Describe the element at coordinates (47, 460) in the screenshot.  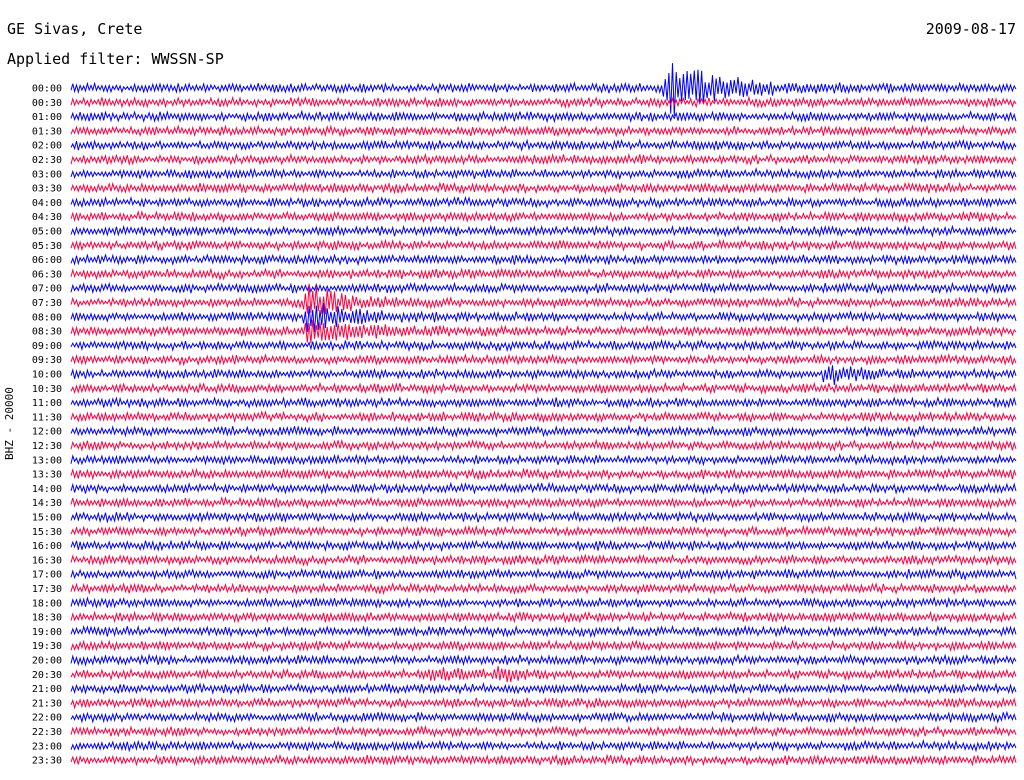
I see `row-label-1300: 13:00` at that location.